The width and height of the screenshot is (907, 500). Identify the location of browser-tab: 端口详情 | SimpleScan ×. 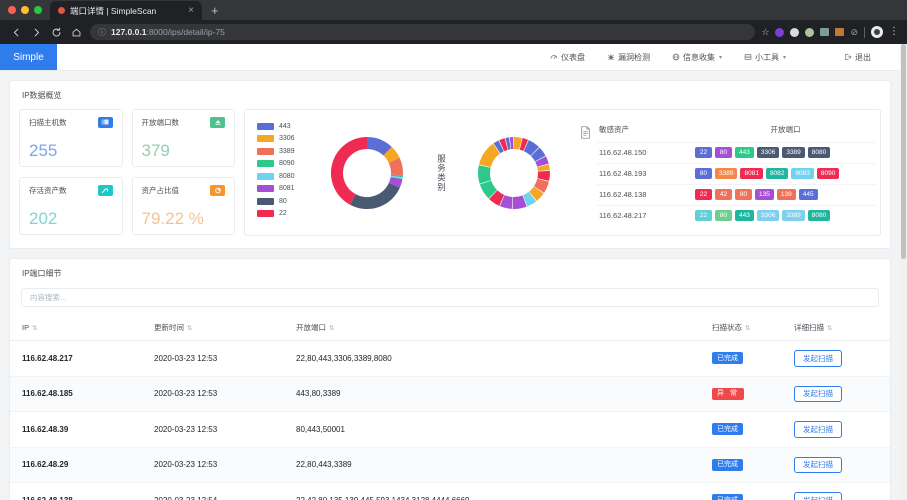
(126, 10).